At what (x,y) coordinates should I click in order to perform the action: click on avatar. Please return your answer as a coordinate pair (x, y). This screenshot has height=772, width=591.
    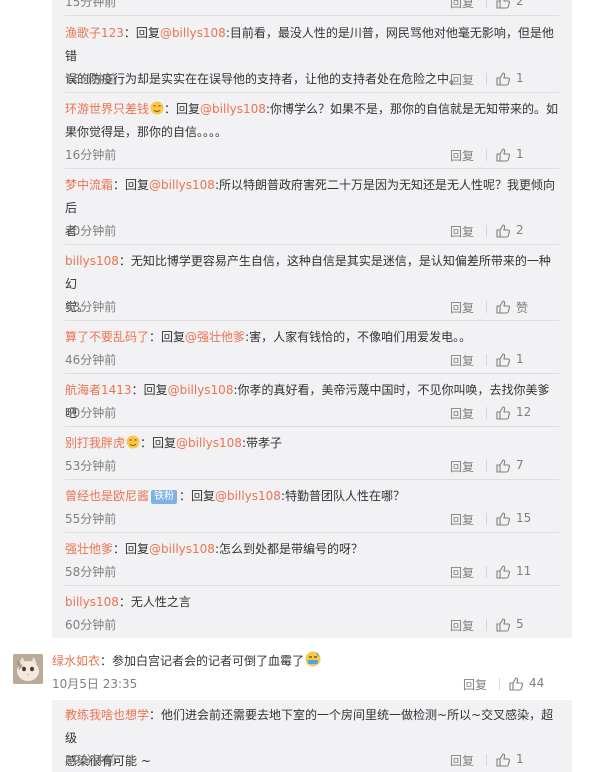
    Looking at the image, I should click on (28, 669).